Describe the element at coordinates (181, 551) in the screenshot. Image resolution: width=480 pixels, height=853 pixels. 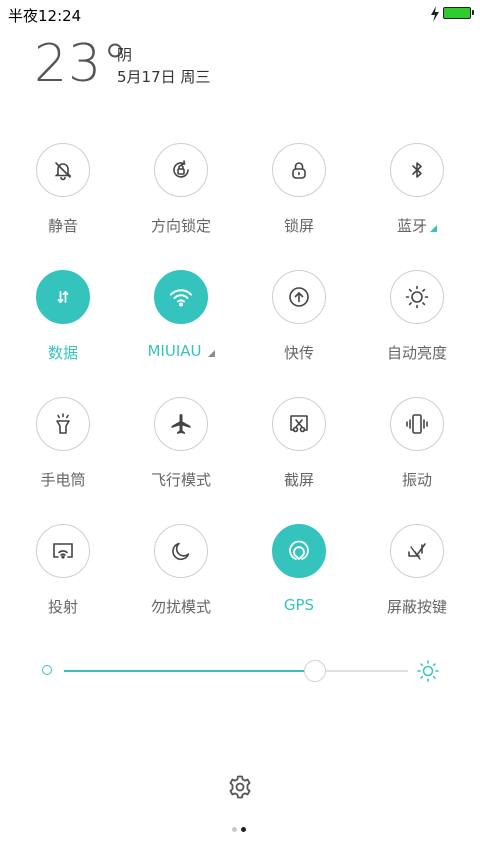
I see `moon-icon` at that location.